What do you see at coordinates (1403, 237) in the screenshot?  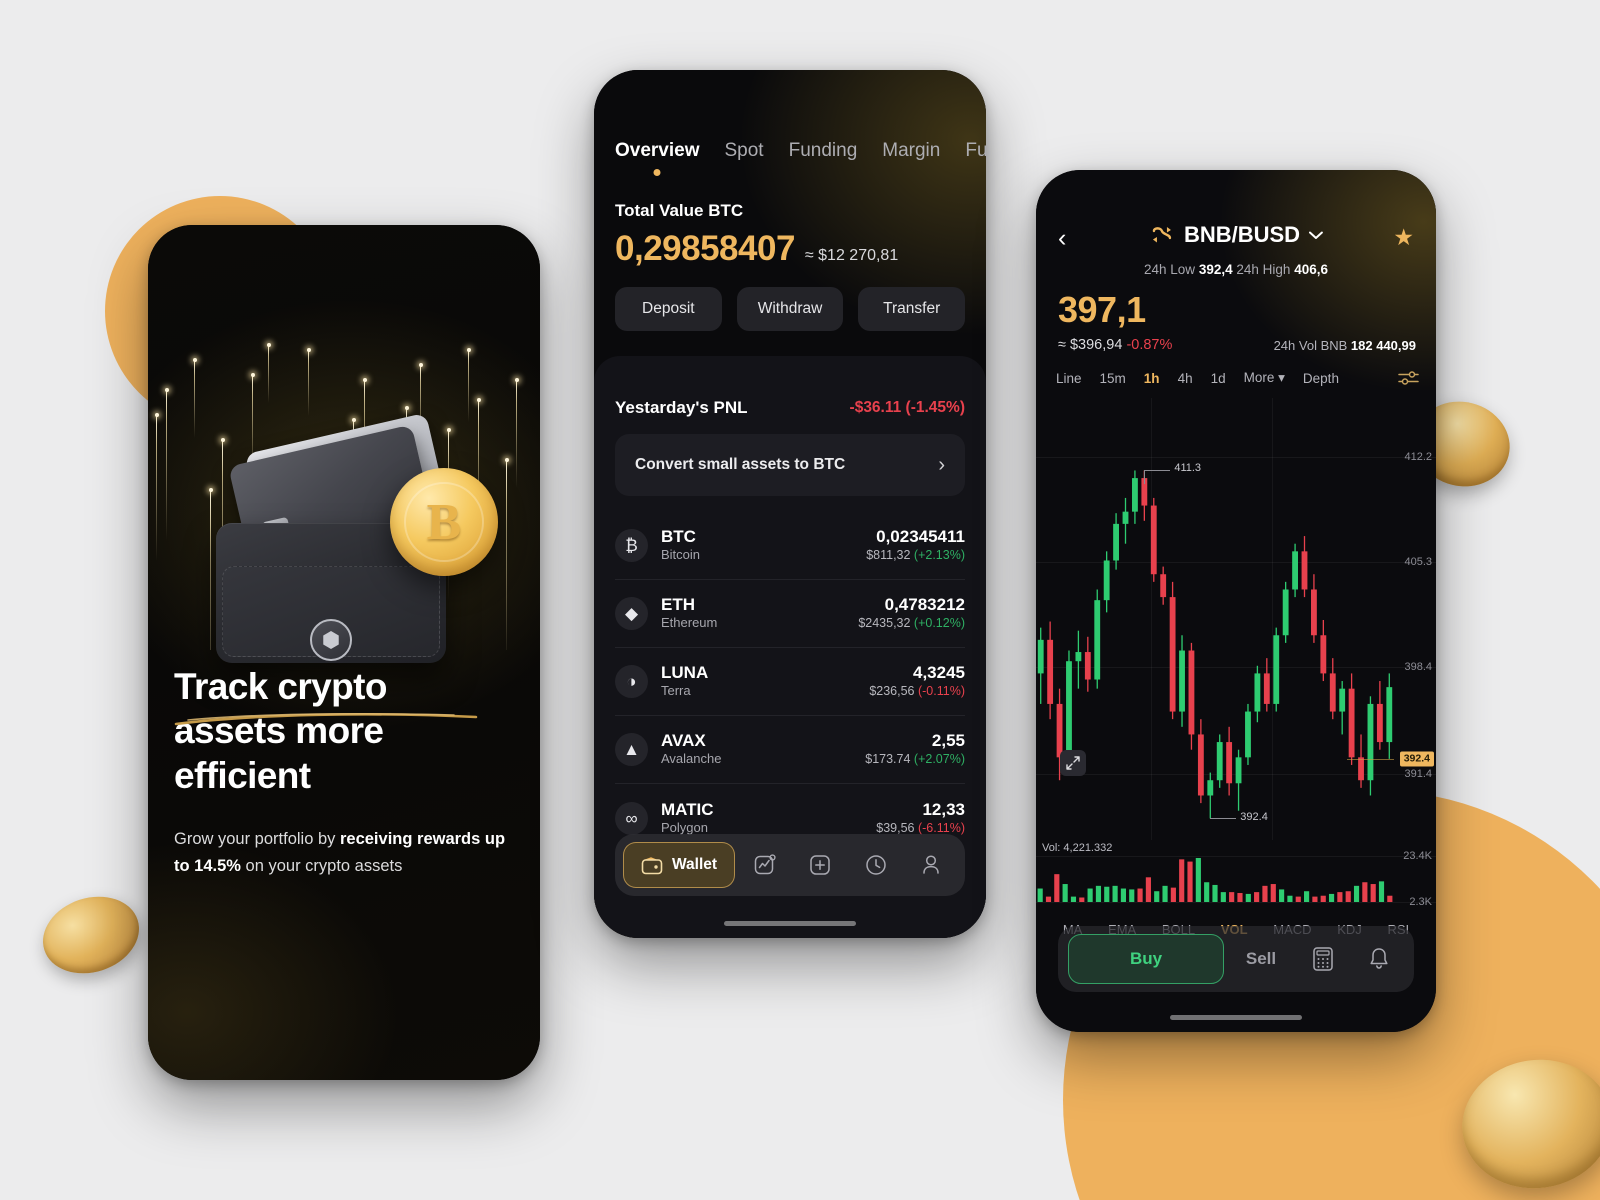 I see `favorite-star-icon: ★` at bounding box center [1403, 237].